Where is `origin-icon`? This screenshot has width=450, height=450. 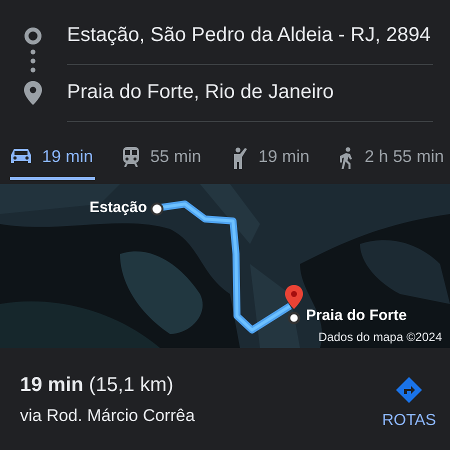 origin-icon is located at coordinates (33, 35).